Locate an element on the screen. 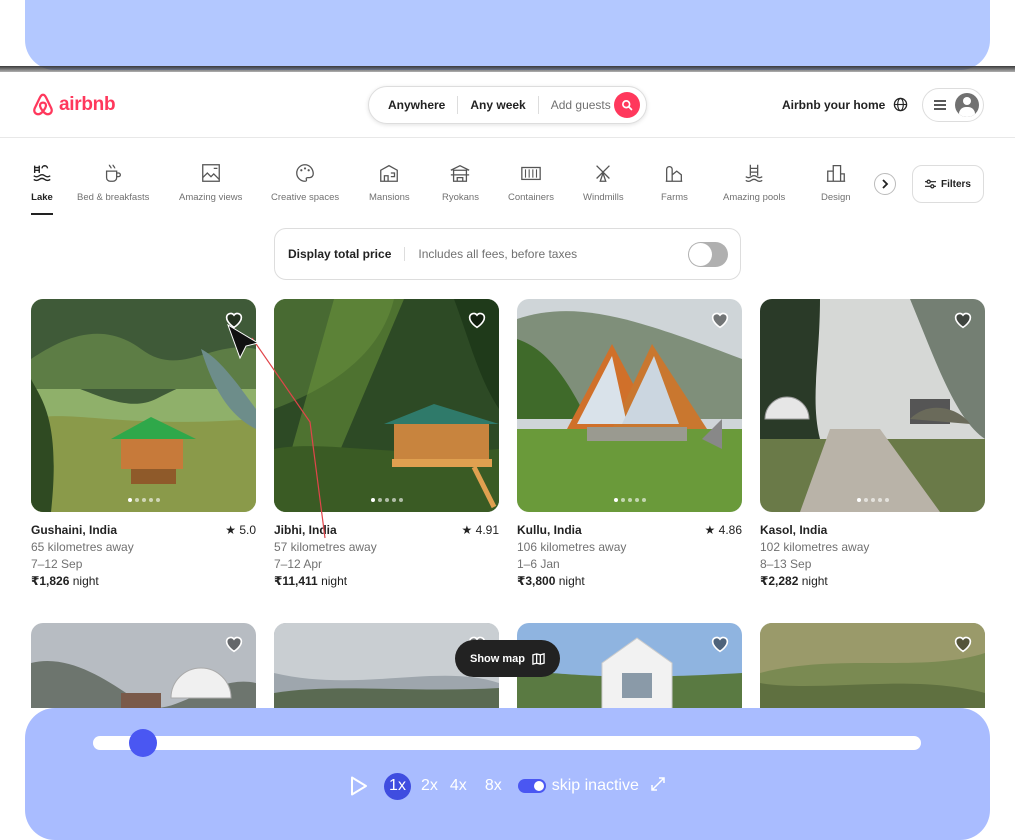  category-label: Ryokans is located at coordinates (460, 197).